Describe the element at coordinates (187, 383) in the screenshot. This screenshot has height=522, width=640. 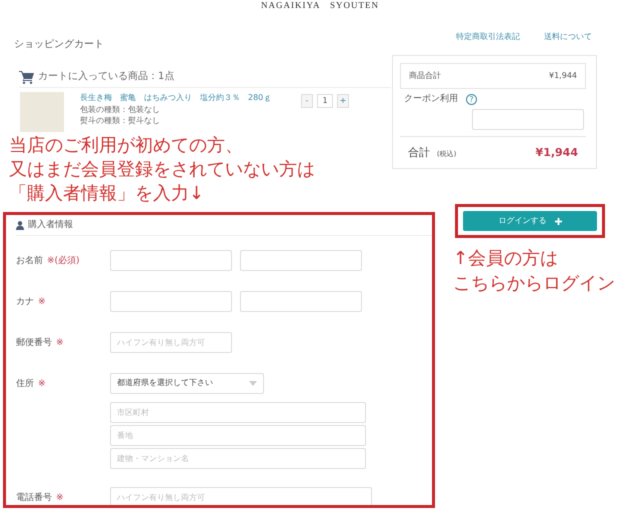
I see `select-field: 都道府県を選択して下さい` at that location.